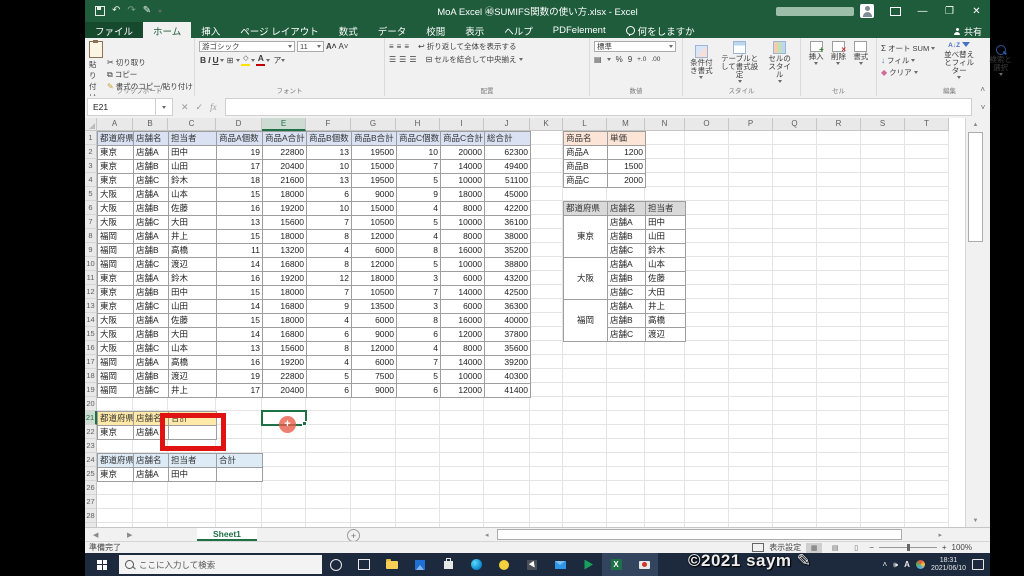 The width and height of the screenshot is (1024, 576). Describe the element at coordinates (740, 62) in the screenshot. I see `format-as-table-button: テーブルとして書式設定` at that location.